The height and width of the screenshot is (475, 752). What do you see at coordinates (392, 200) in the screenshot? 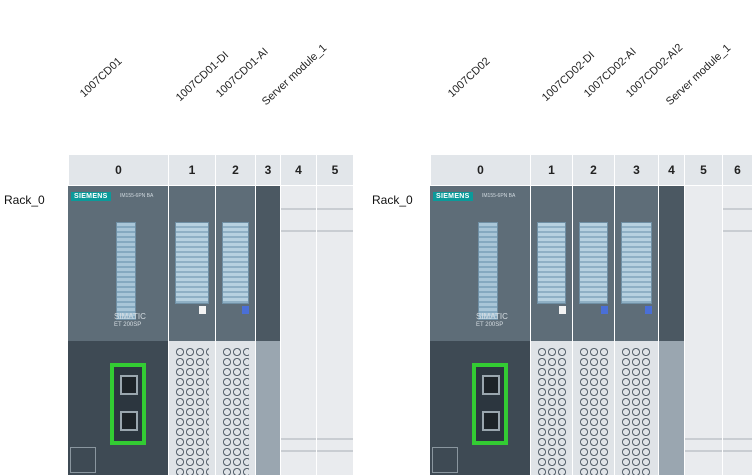
I see `rack-label: Rack_0` at bounding box center [392, 200].